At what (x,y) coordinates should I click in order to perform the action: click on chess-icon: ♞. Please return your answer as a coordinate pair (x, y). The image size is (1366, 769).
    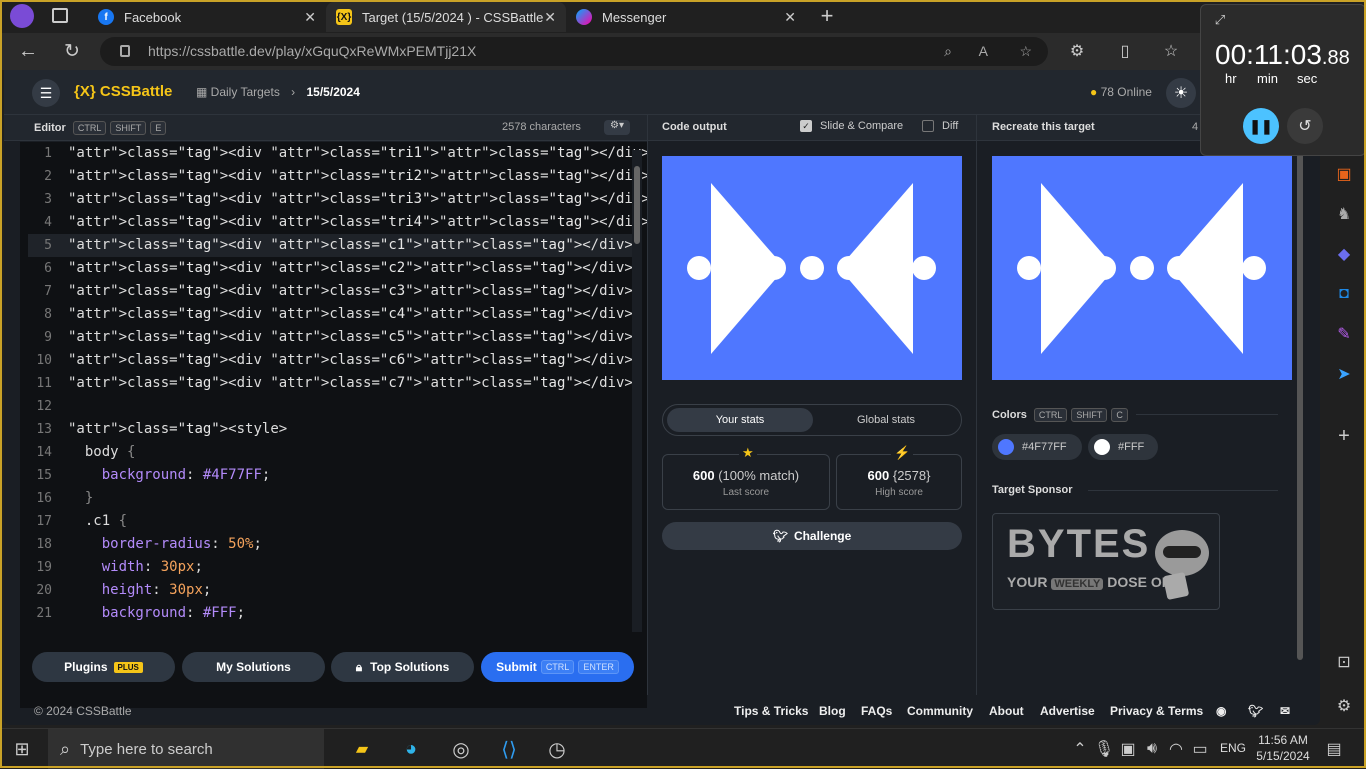
    Looking at the image, I should click on (1344, 214).